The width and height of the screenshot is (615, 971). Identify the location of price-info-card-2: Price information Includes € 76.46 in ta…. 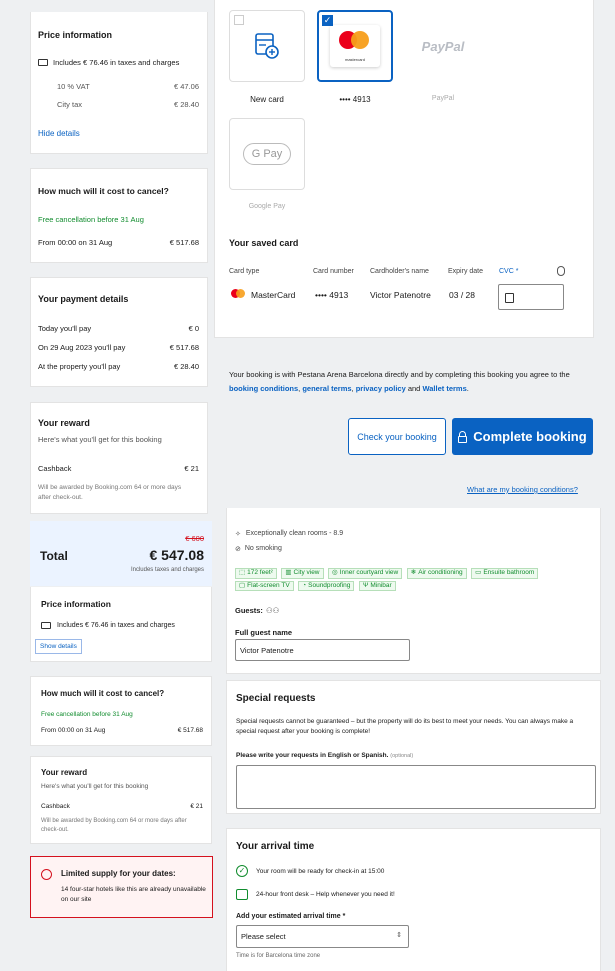
(121, 624).